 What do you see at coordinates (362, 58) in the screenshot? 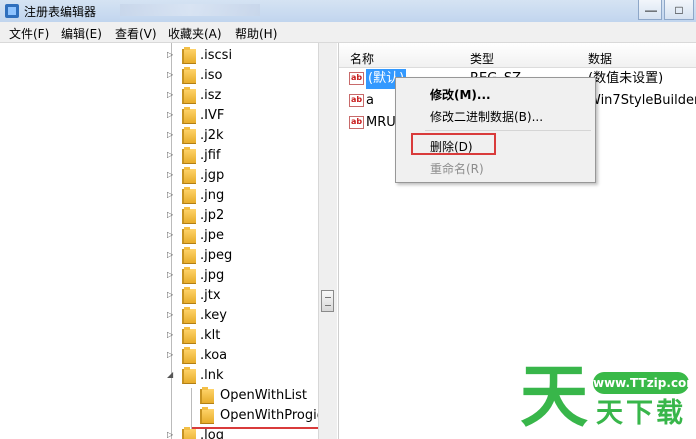
I see `name-column-header: 名称` at bounding box center [362, 58].